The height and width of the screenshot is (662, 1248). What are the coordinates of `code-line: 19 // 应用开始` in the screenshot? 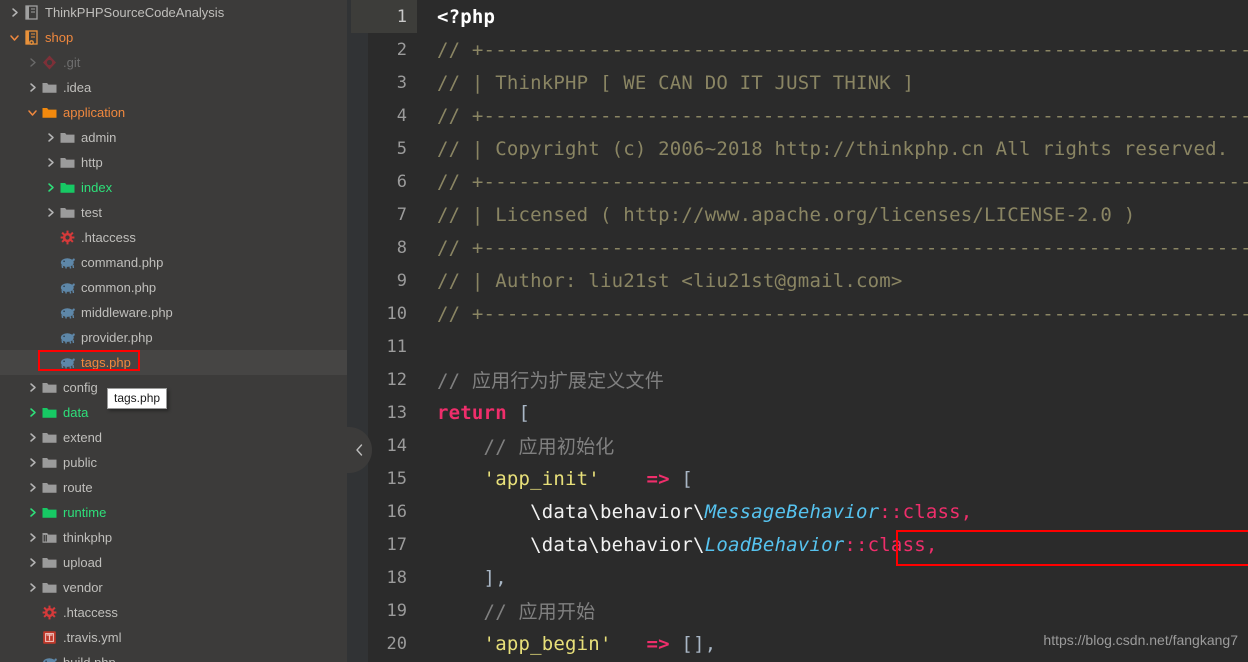 It's located at (797, 610).